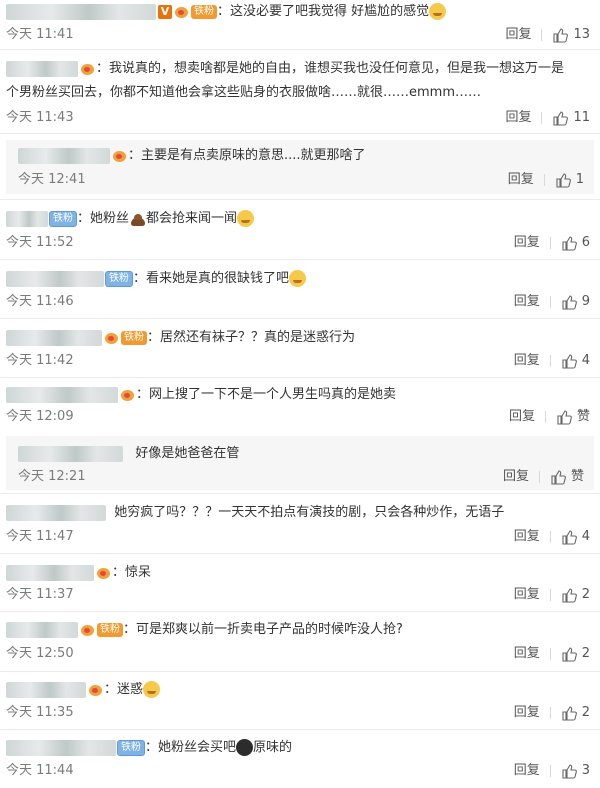 The image size is (600, 788). Describe the element at coordinates (585, 653) in the screenshot. I see `like-count: 2` at that location.